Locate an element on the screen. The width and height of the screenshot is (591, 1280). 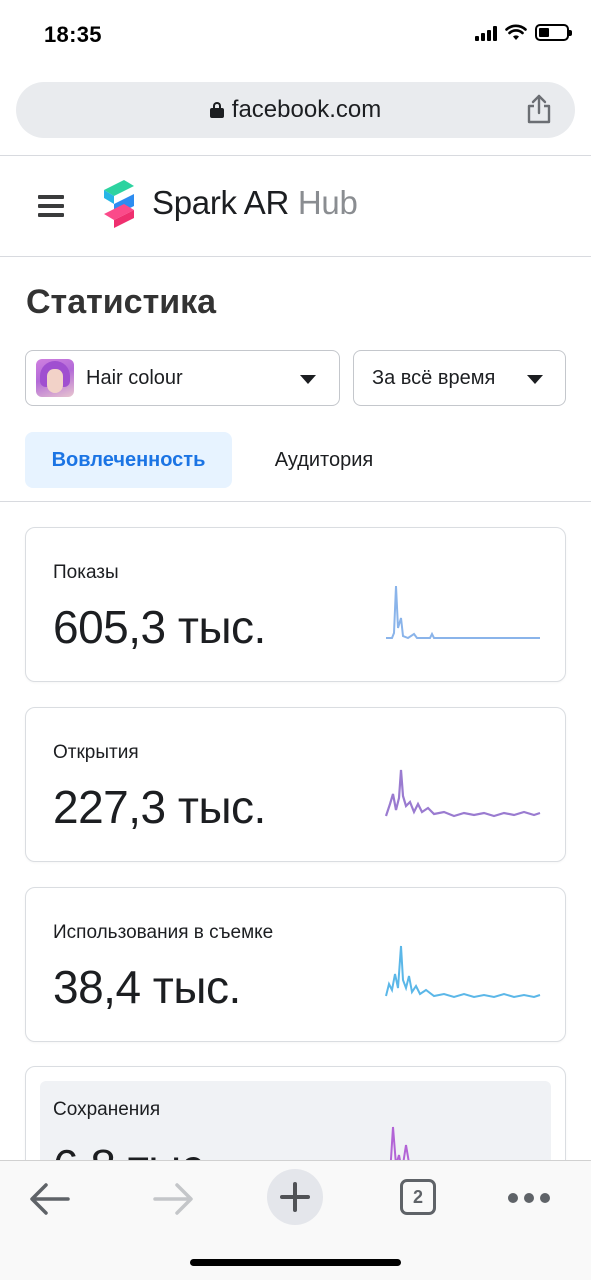
status-icons is located at coordinates (523, 32).